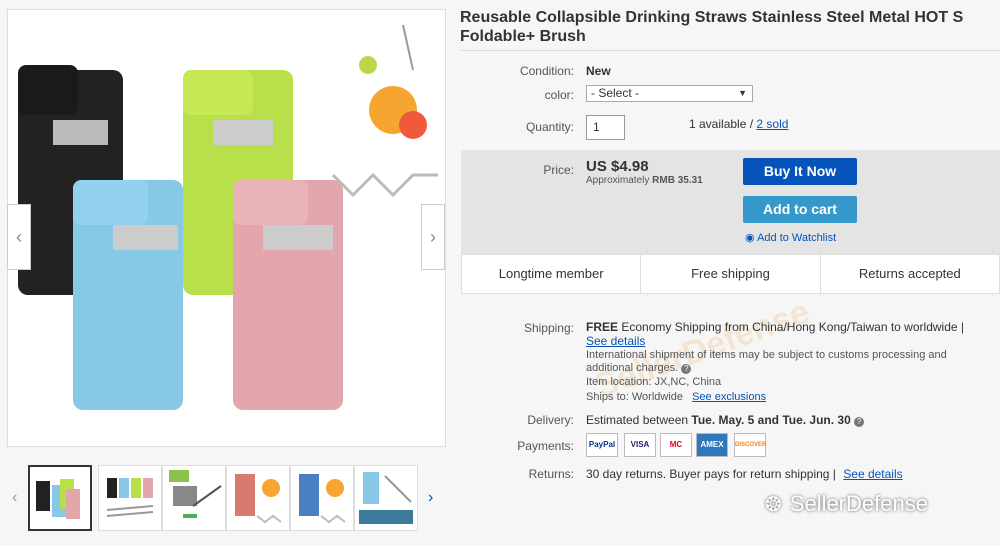 The height and width of the screenshot is (546, 1000). I want to click on feature-free-shipping: Free shipping, so click(731, 274).